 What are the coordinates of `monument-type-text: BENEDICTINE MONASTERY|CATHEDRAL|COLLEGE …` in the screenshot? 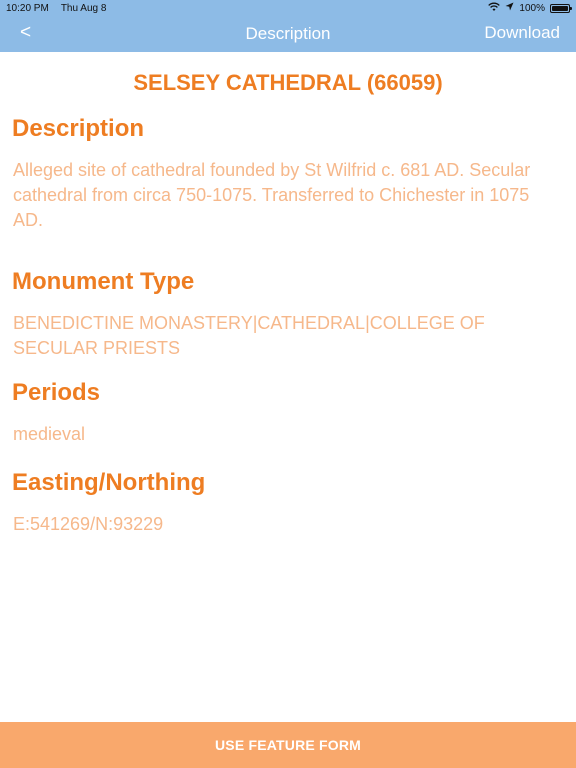 It's located at (249, 335).